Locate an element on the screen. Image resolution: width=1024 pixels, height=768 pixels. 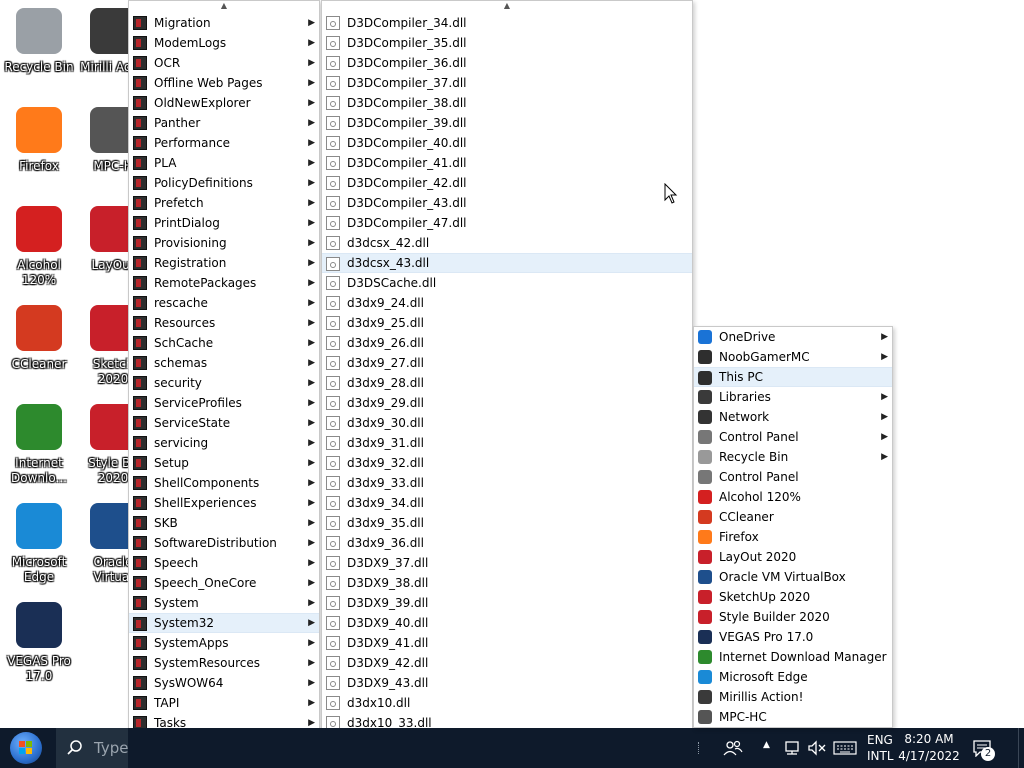
menu-item: CCleaner is located at coordinates (793, 517).